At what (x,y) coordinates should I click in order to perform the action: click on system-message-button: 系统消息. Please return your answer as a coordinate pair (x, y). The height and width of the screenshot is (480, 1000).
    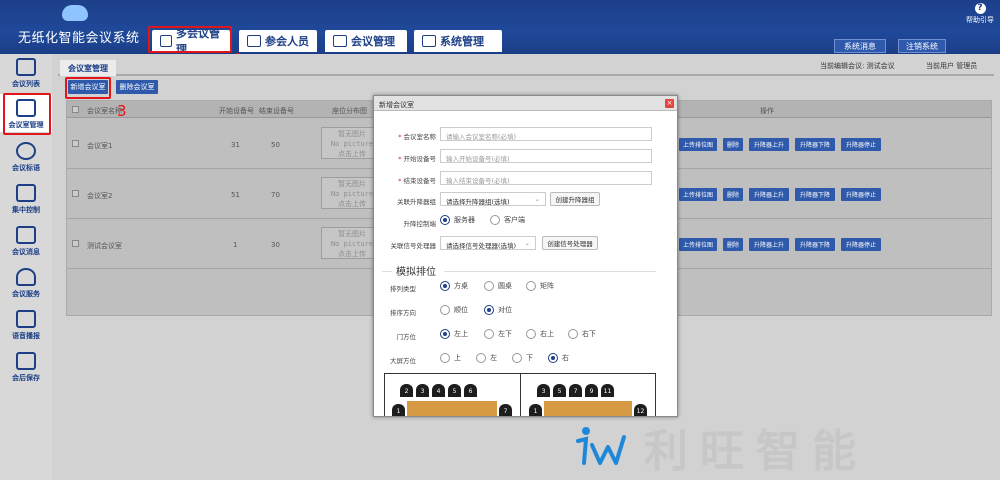
    Looking at the image, I should click on (860, 46).